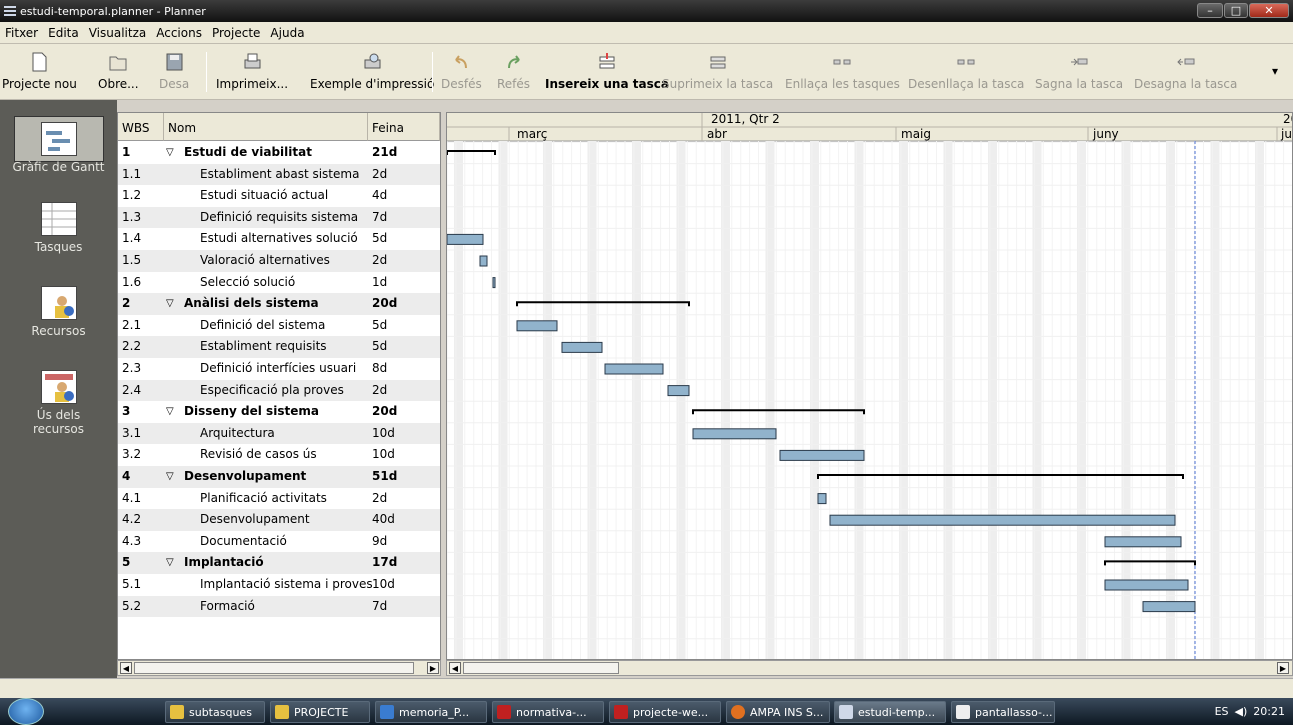 Image resolution: width=1293 pixels, height=725 pixels. I want to click on print-preview-button: Exemple d'impressió, so click(372, 72).